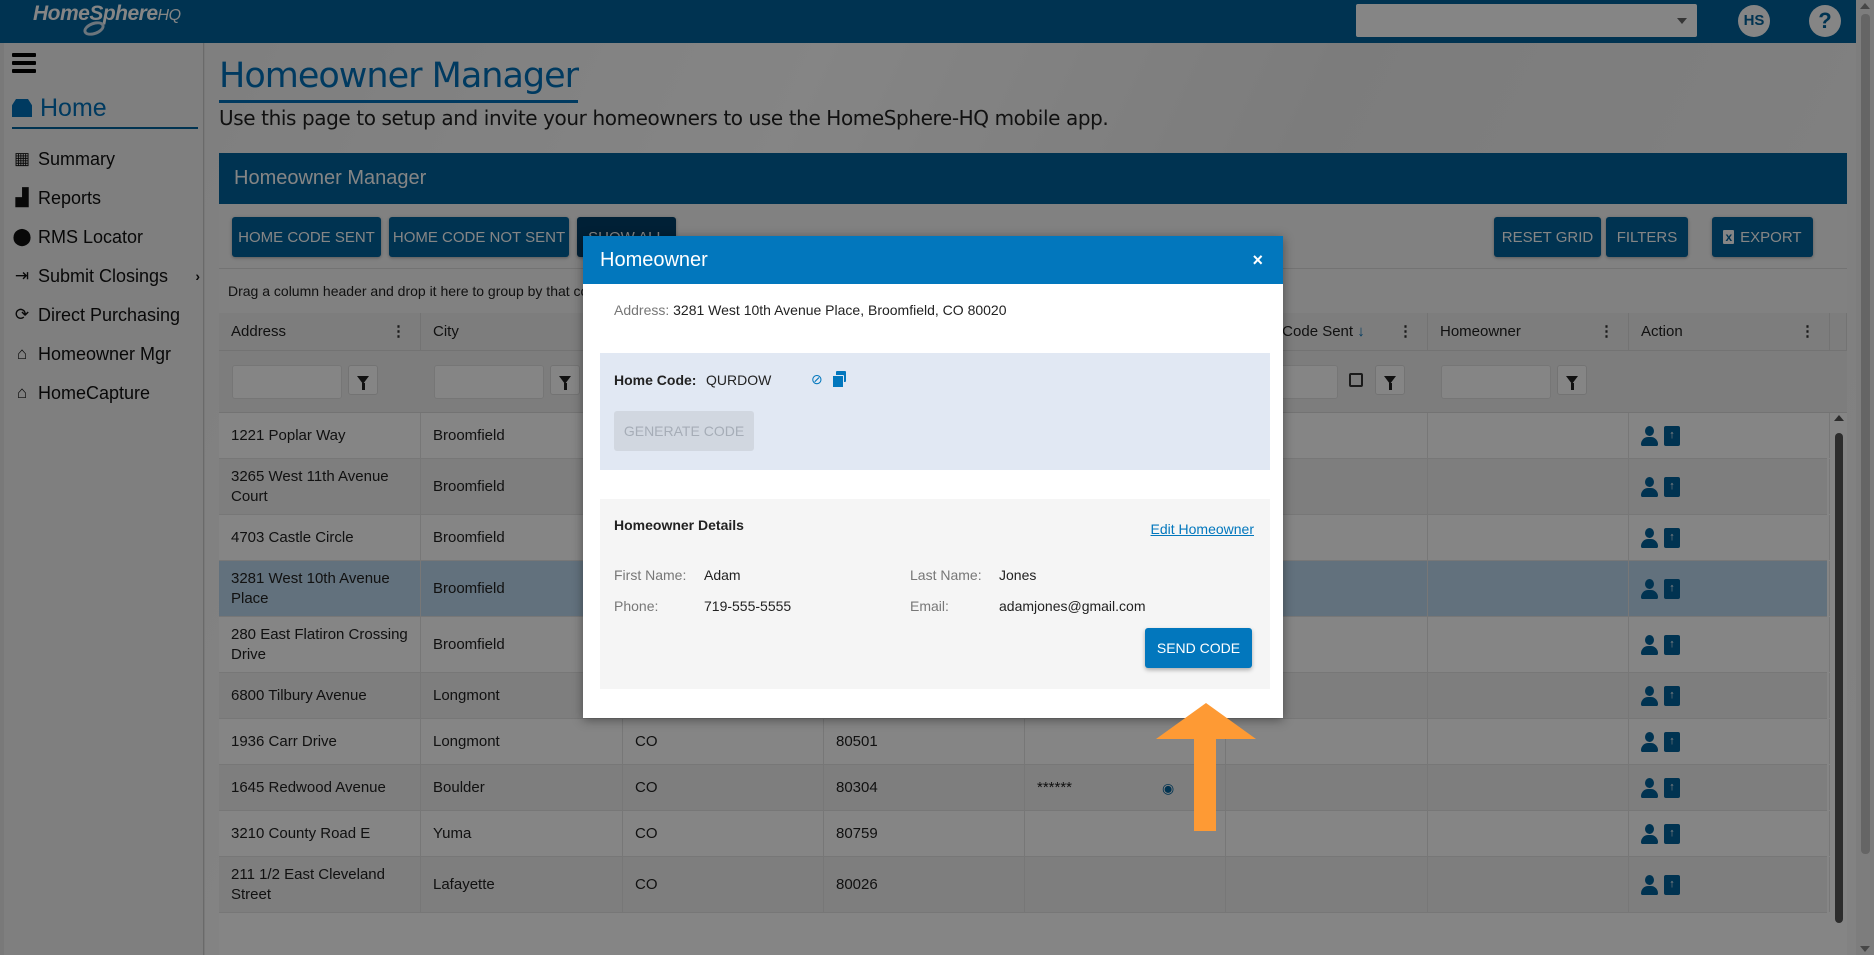 Image resolution: width=1874 pixels, height=955 pixels. I want to click on send-code-button: SEND CODE, so click(1198, 648).